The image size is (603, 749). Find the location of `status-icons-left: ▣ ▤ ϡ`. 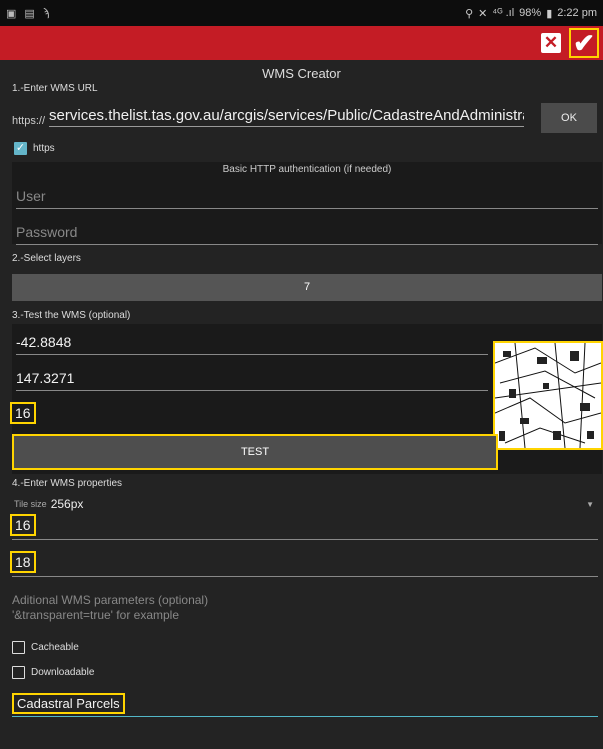

status-icons-left: ▣ ▤ ϡ is located at coordinates (27, 13).